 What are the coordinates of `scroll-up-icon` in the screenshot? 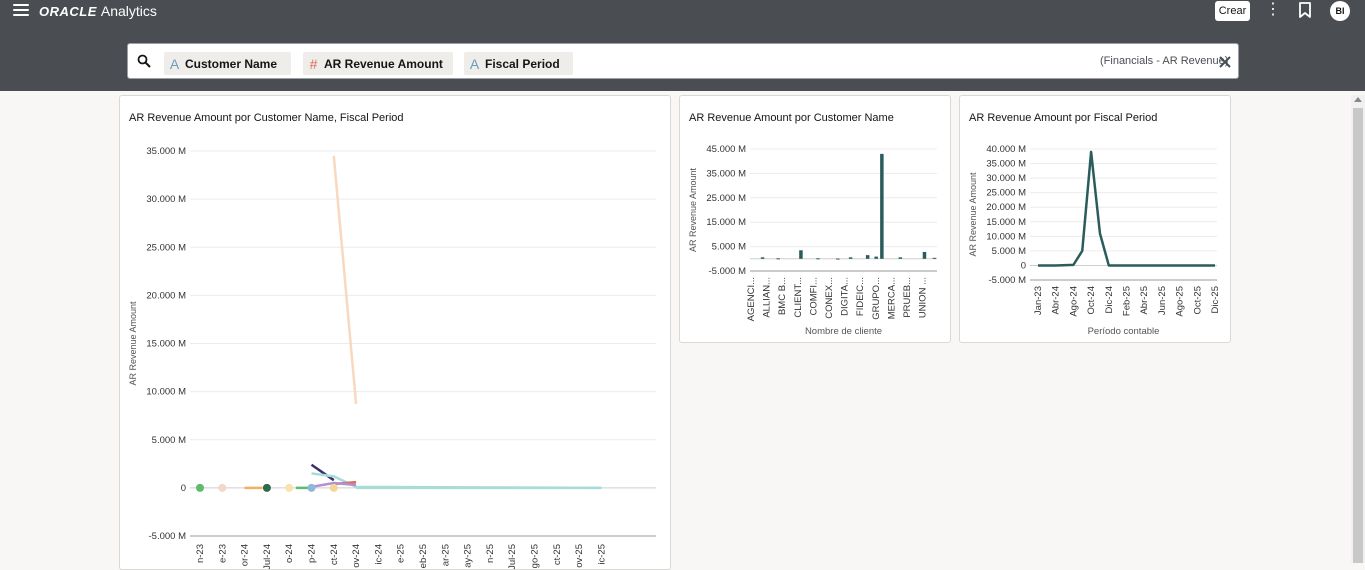 It's located at (1358, 99).